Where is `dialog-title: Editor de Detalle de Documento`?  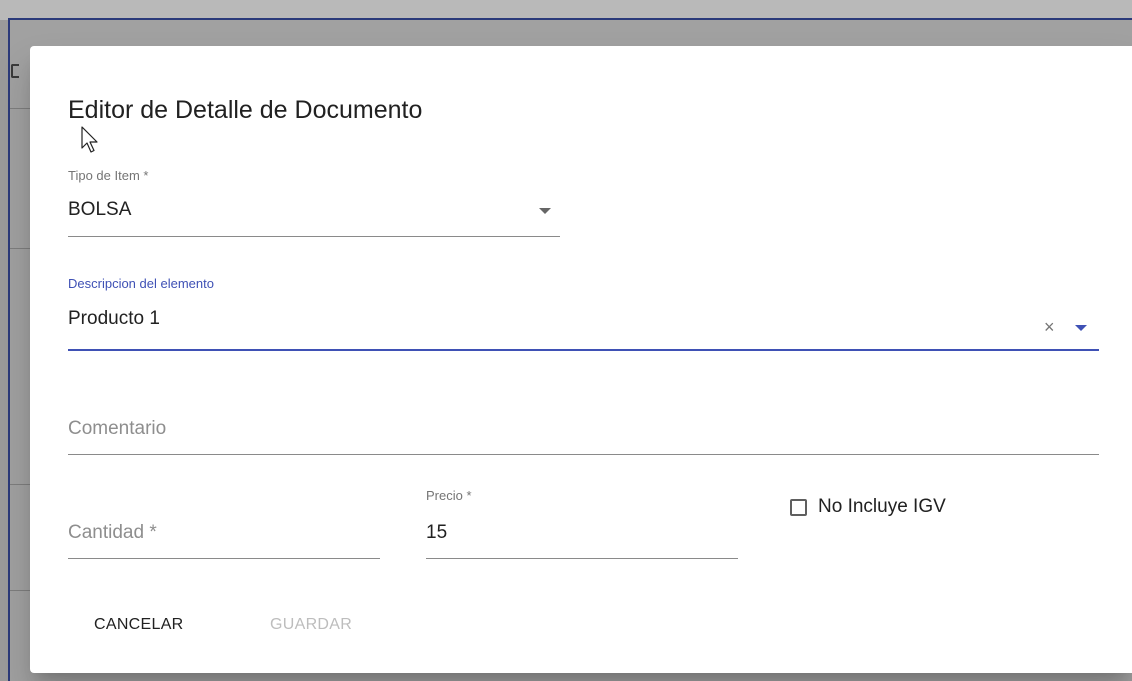 dialog-title: Editor de Detalle de Documento is located at coordinates (245, 110).